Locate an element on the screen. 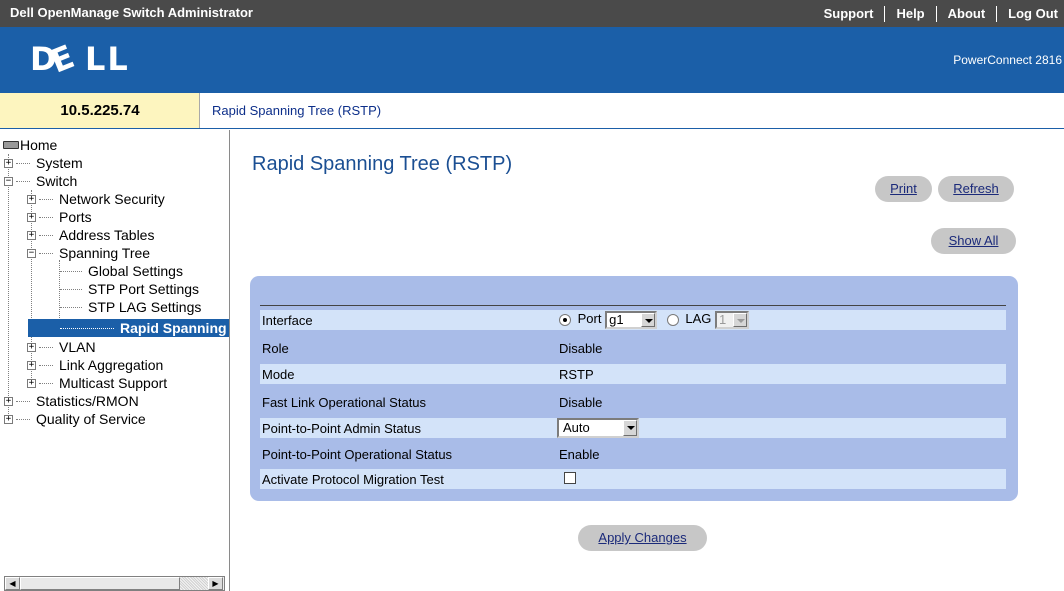 This screenshot has width=1064, height=591. tree-item-network-security: + Network Security is located at coordinates (96, 199).